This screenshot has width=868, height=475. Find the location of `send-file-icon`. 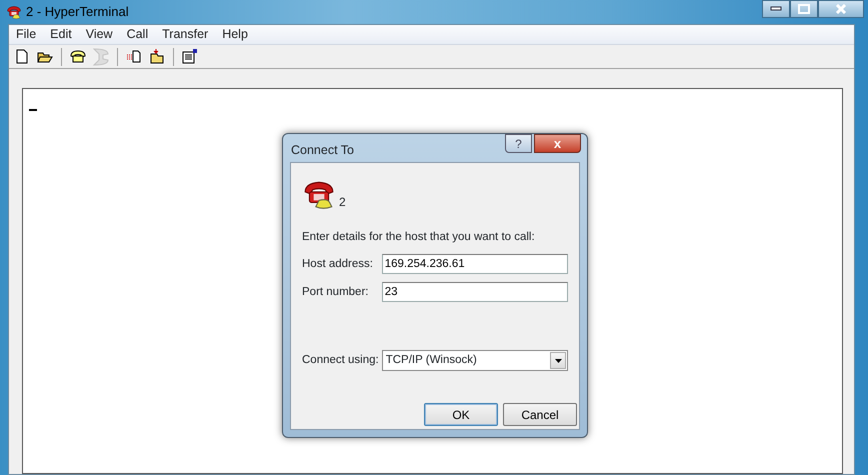

send-file-icon is located at coordinates (134, 57).